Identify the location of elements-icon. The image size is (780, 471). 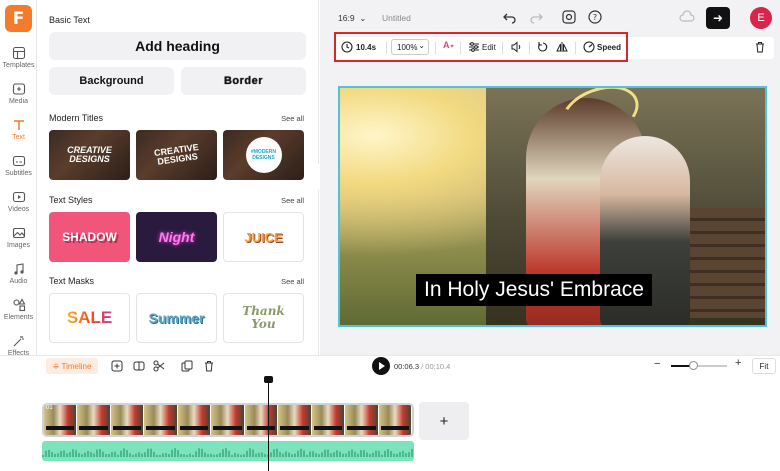
(18, 305).